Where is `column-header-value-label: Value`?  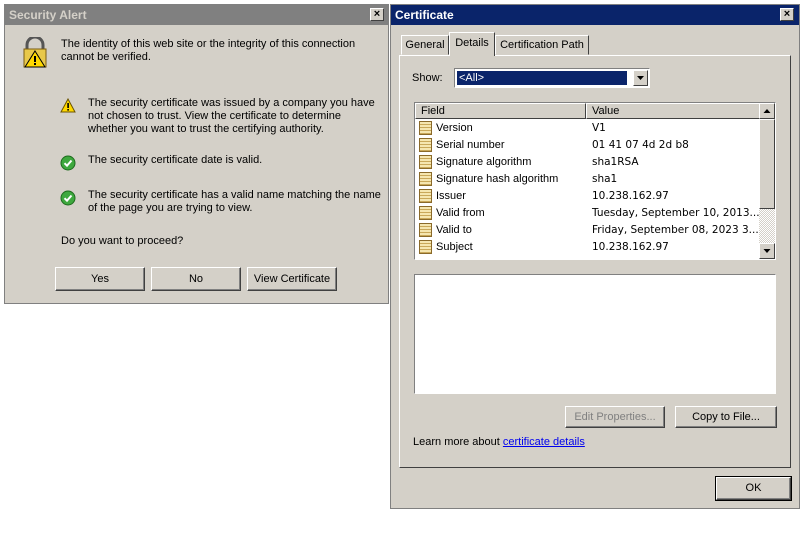
column-header-value-label: Value is located at coordinates (606, 111).